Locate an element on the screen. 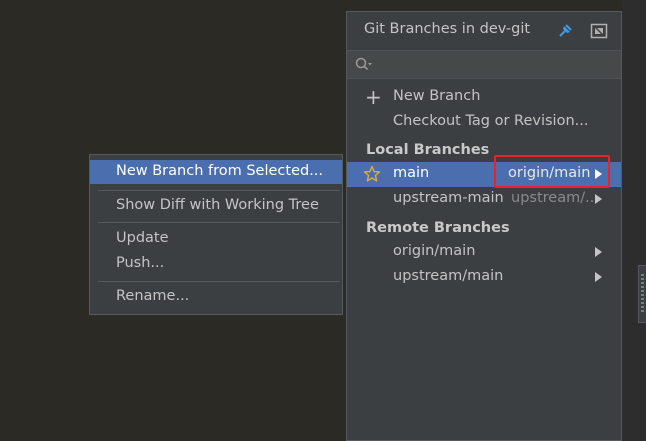  menu-item-show-diff: Show Diff with Working Tree is located at coordinates (216, 206).